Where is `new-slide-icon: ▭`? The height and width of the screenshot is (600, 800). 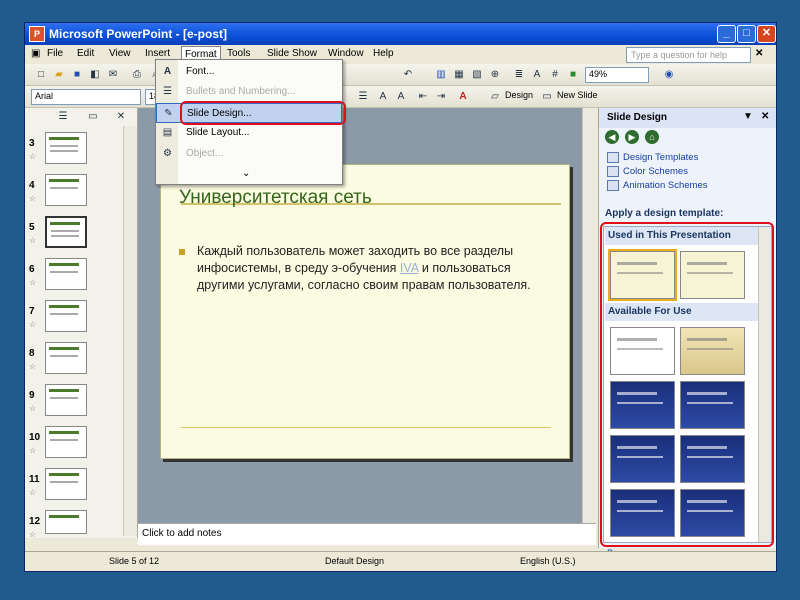 new-slide-icon: ▭ is located at coordinates (547, 96).